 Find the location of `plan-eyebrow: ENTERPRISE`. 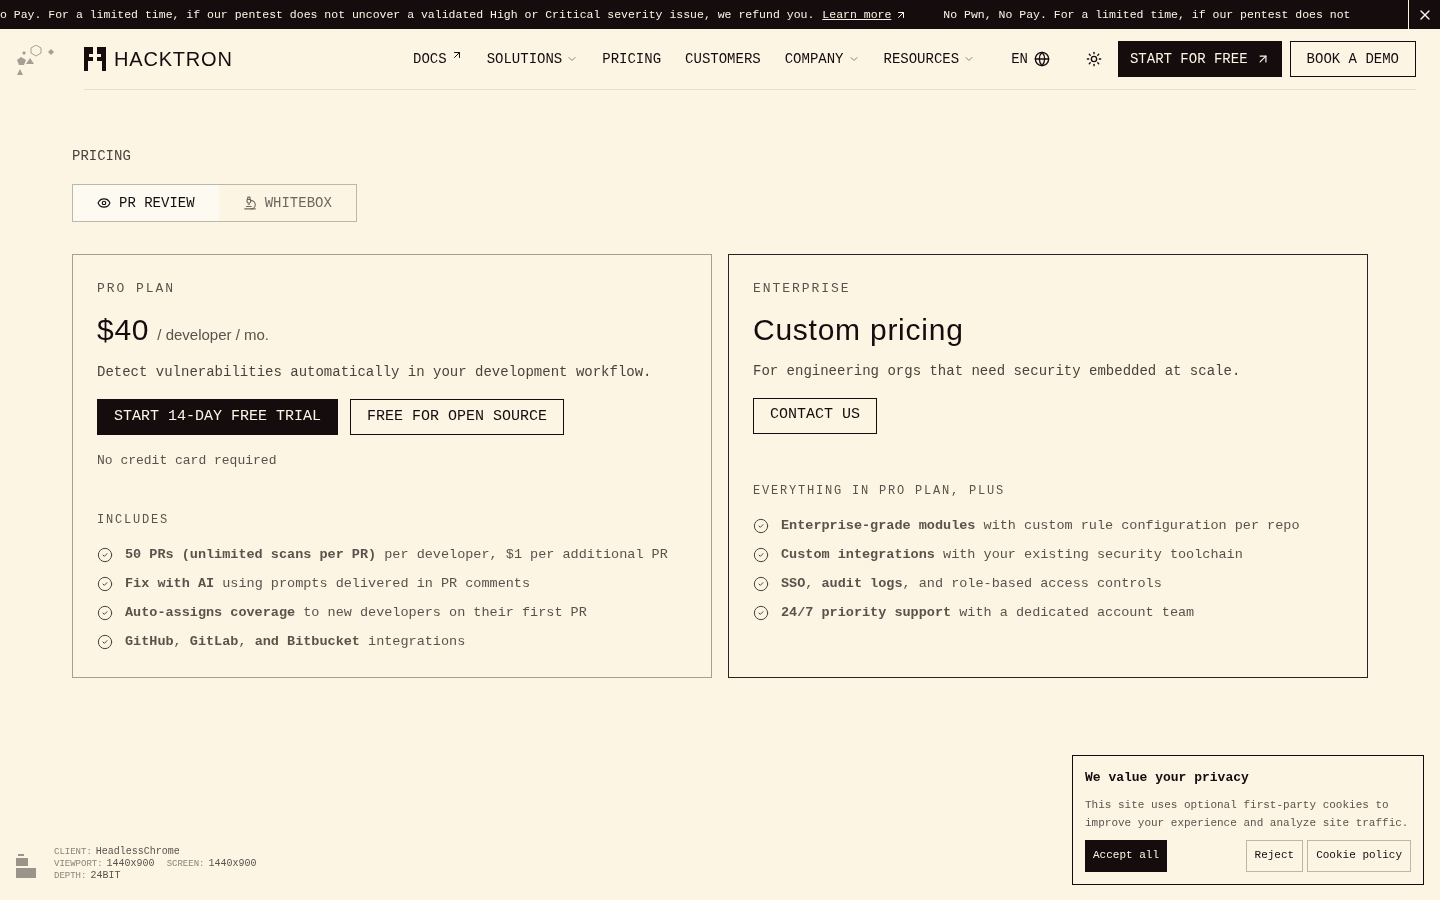

plan-eyebrow: ENTERPRISE is located at coordinates (802, 289).